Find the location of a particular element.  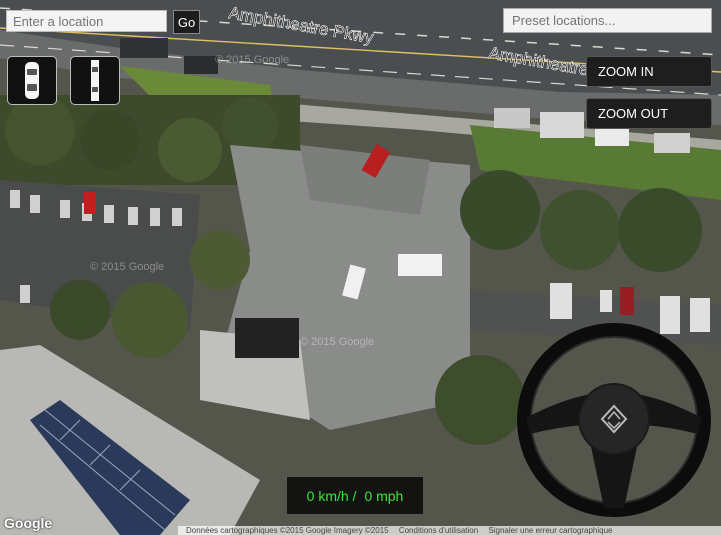

car-vehicle-button is located at coordinates (32, 80).